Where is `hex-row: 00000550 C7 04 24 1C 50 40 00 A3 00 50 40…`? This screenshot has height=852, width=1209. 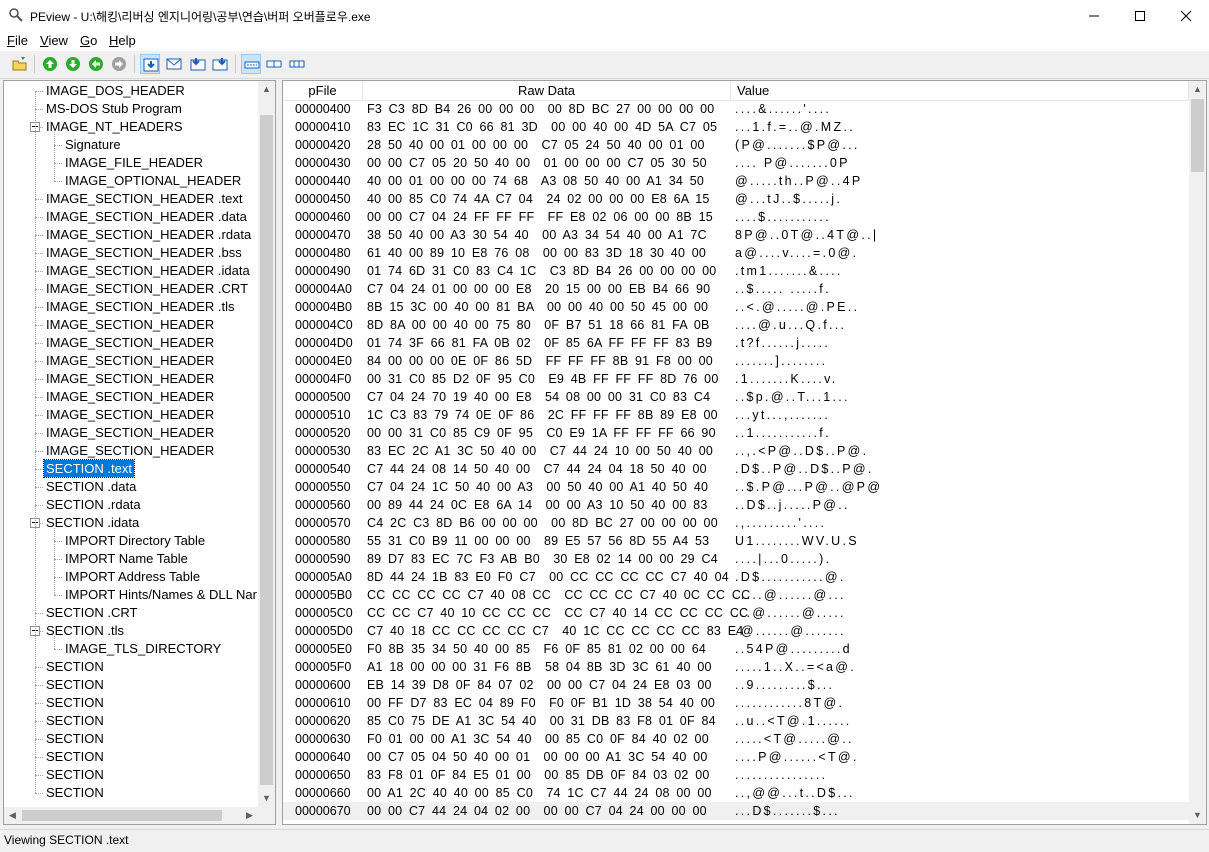 hex-row: 00000550 C7 04 24 1C 50 40 00 A3 00 50 40… is located at coordinates (736, 487).